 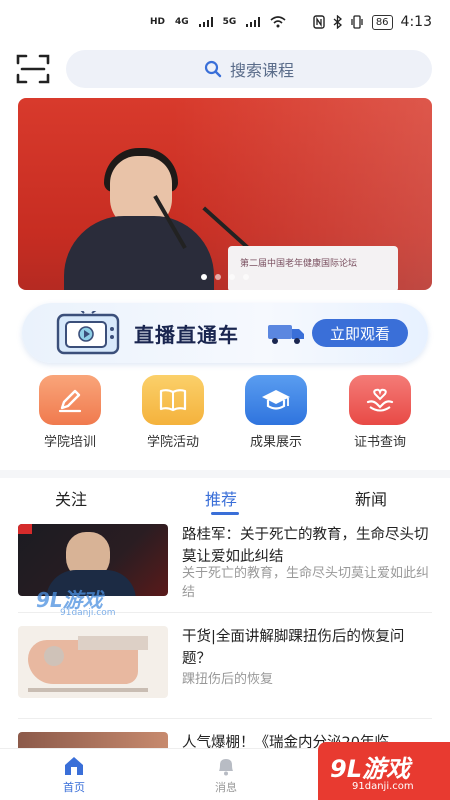 I want to click on watch-now-button: 立即观看, so click(x=360, y=333).